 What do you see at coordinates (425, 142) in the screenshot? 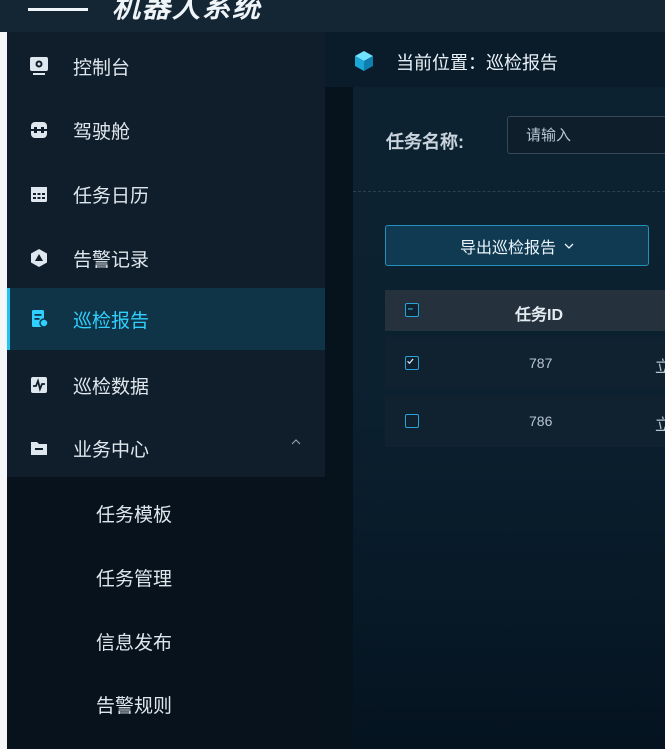
I see `task-name-label: 任务名称:` at bounding box center [425, 142].